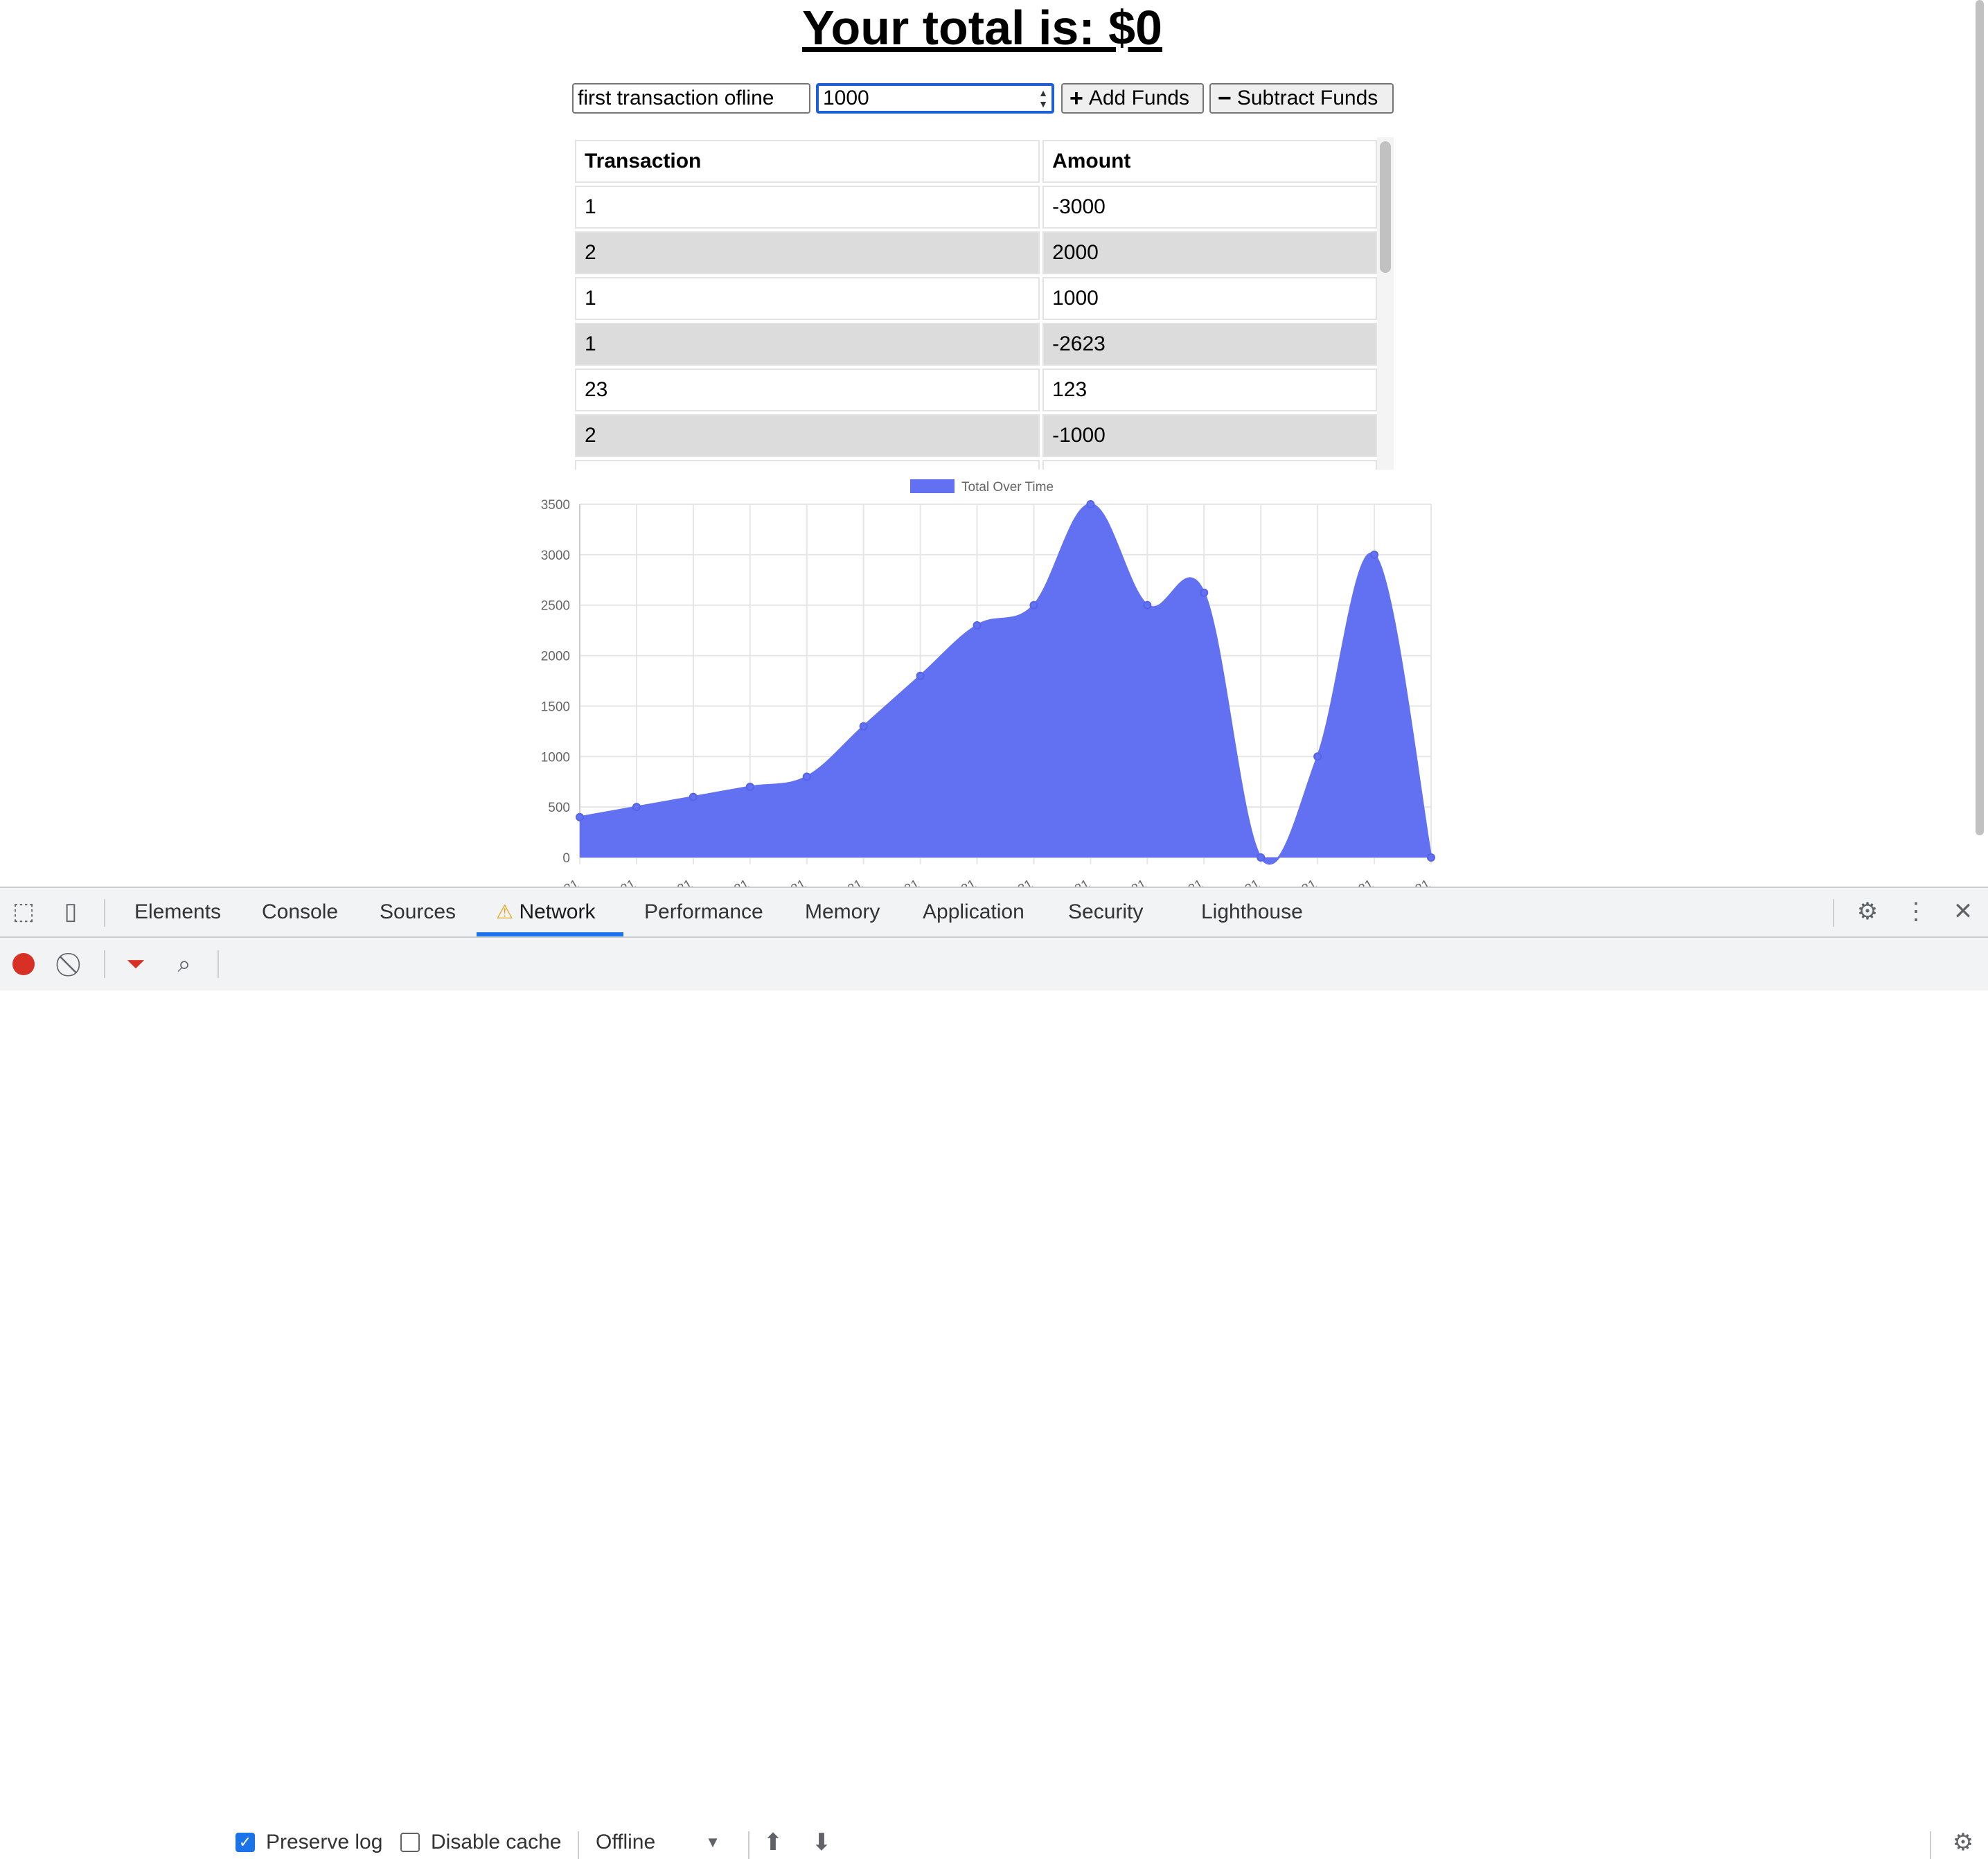  What do you see at coordinates (73, 964) in the screenshot?
I see `clear-log-icon: ⃠` at bounding box center [73, 964].